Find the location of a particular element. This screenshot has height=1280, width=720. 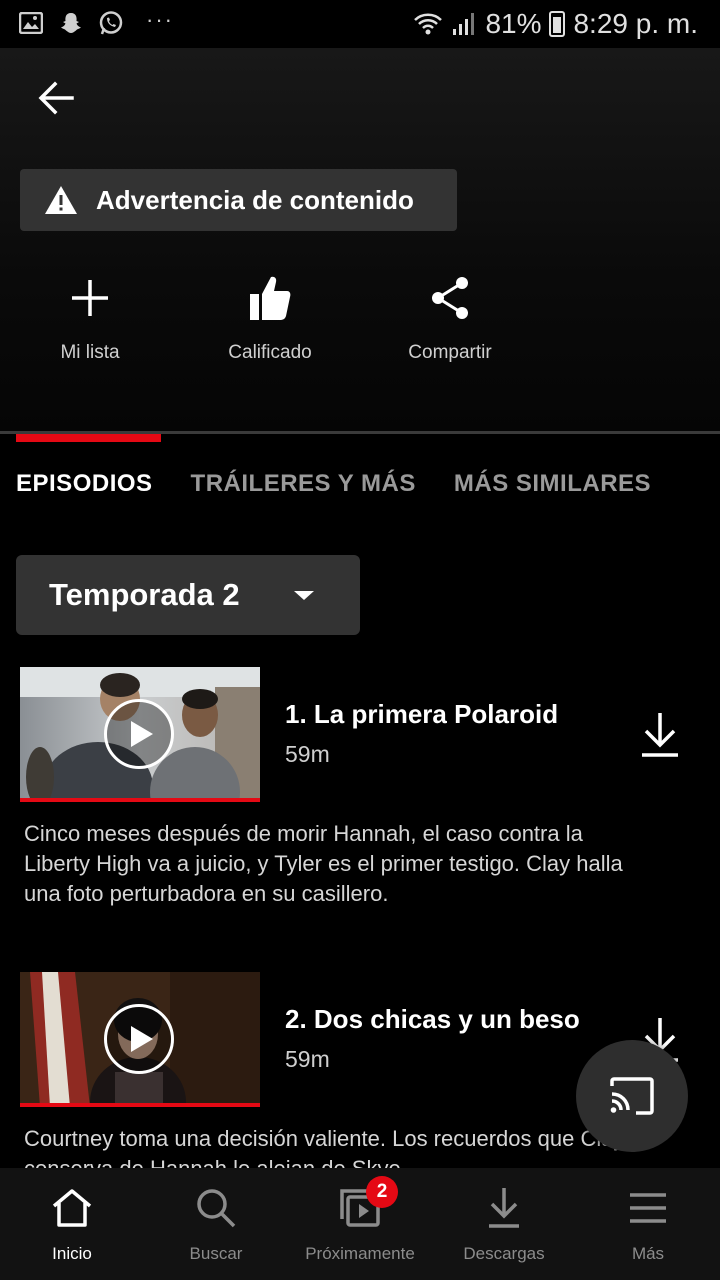

title-actions: Mi lista Calificado Compartir is located at coordinates (360, 320).